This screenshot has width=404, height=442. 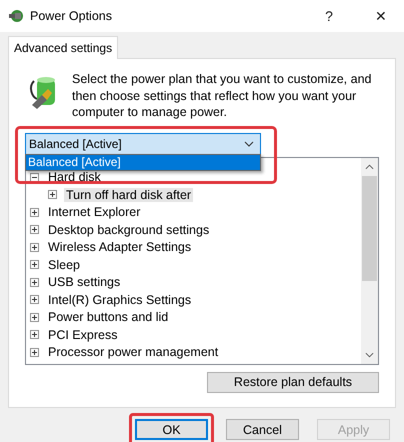 What do you see at coordinates (120, 299) in the screenshot?
I see `tree-item: Intel(R) Graphics Settings` at bounding box center [120, 299].